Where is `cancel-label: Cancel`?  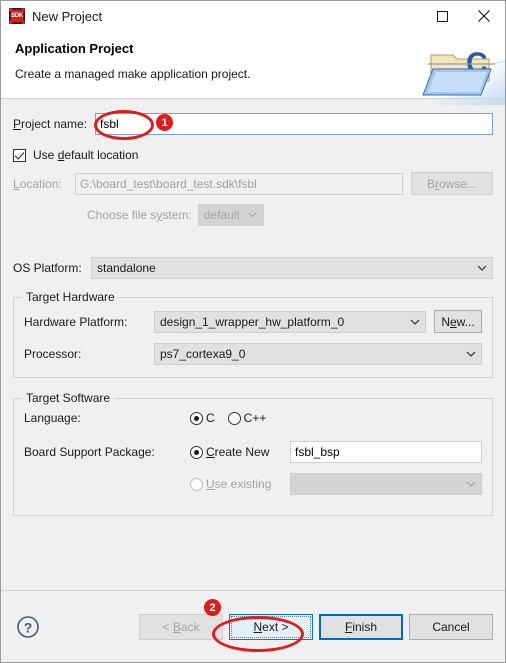 cancel-label: Cancel is located at coordinates (451, 626).